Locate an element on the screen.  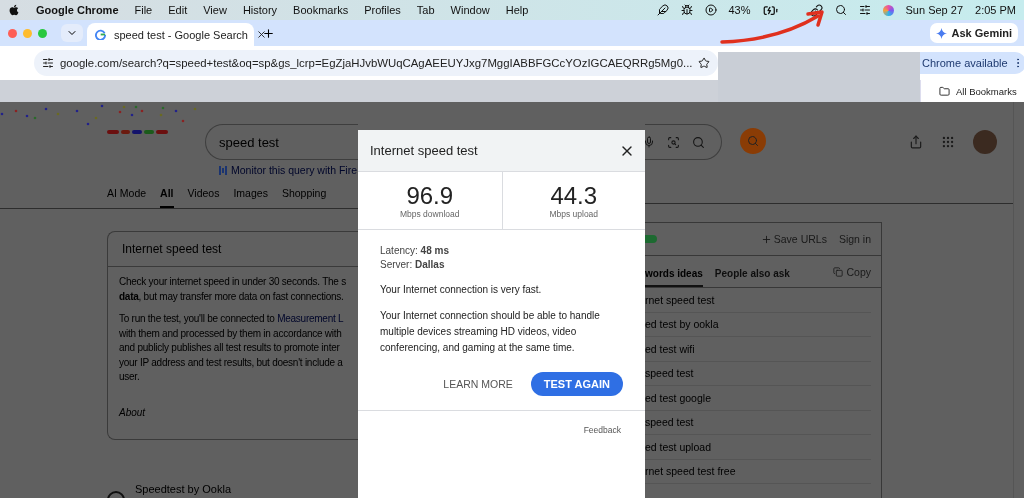
menu-item: View is located at coordinates (215, 10).